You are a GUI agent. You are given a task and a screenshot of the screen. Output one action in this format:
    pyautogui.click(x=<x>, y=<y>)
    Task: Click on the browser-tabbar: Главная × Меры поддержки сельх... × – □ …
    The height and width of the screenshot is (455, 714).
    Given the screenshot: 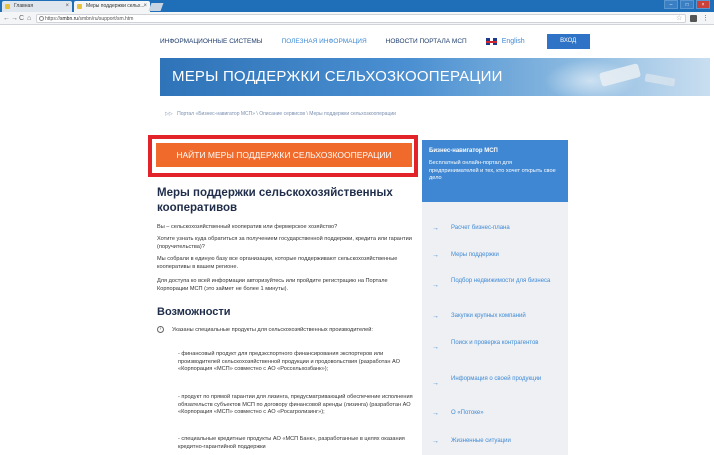 What is the action you would take?
    pyautogui.click(x=357, y=6)
    